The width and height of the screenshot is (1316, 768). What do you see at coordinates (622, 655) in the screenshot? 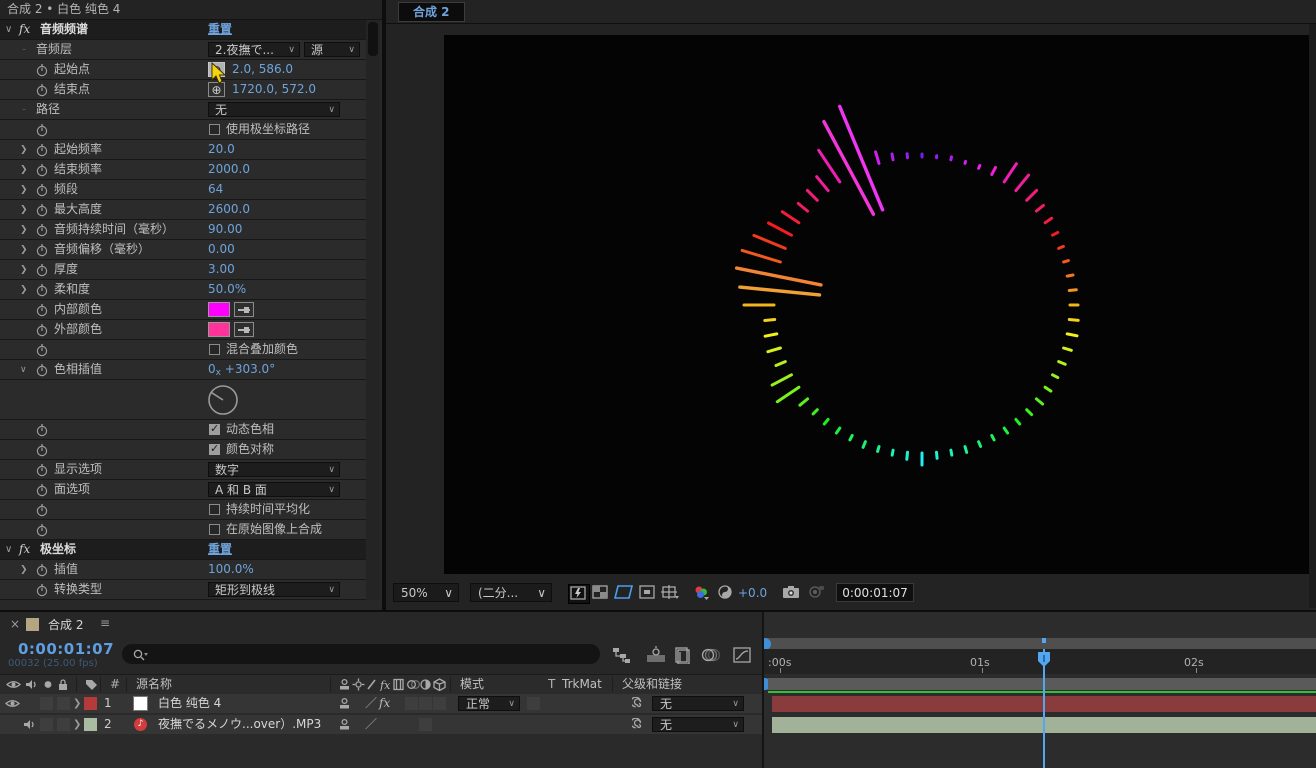
I see `comp-mini-flowchart-icon` at bounding box center [622, 655].